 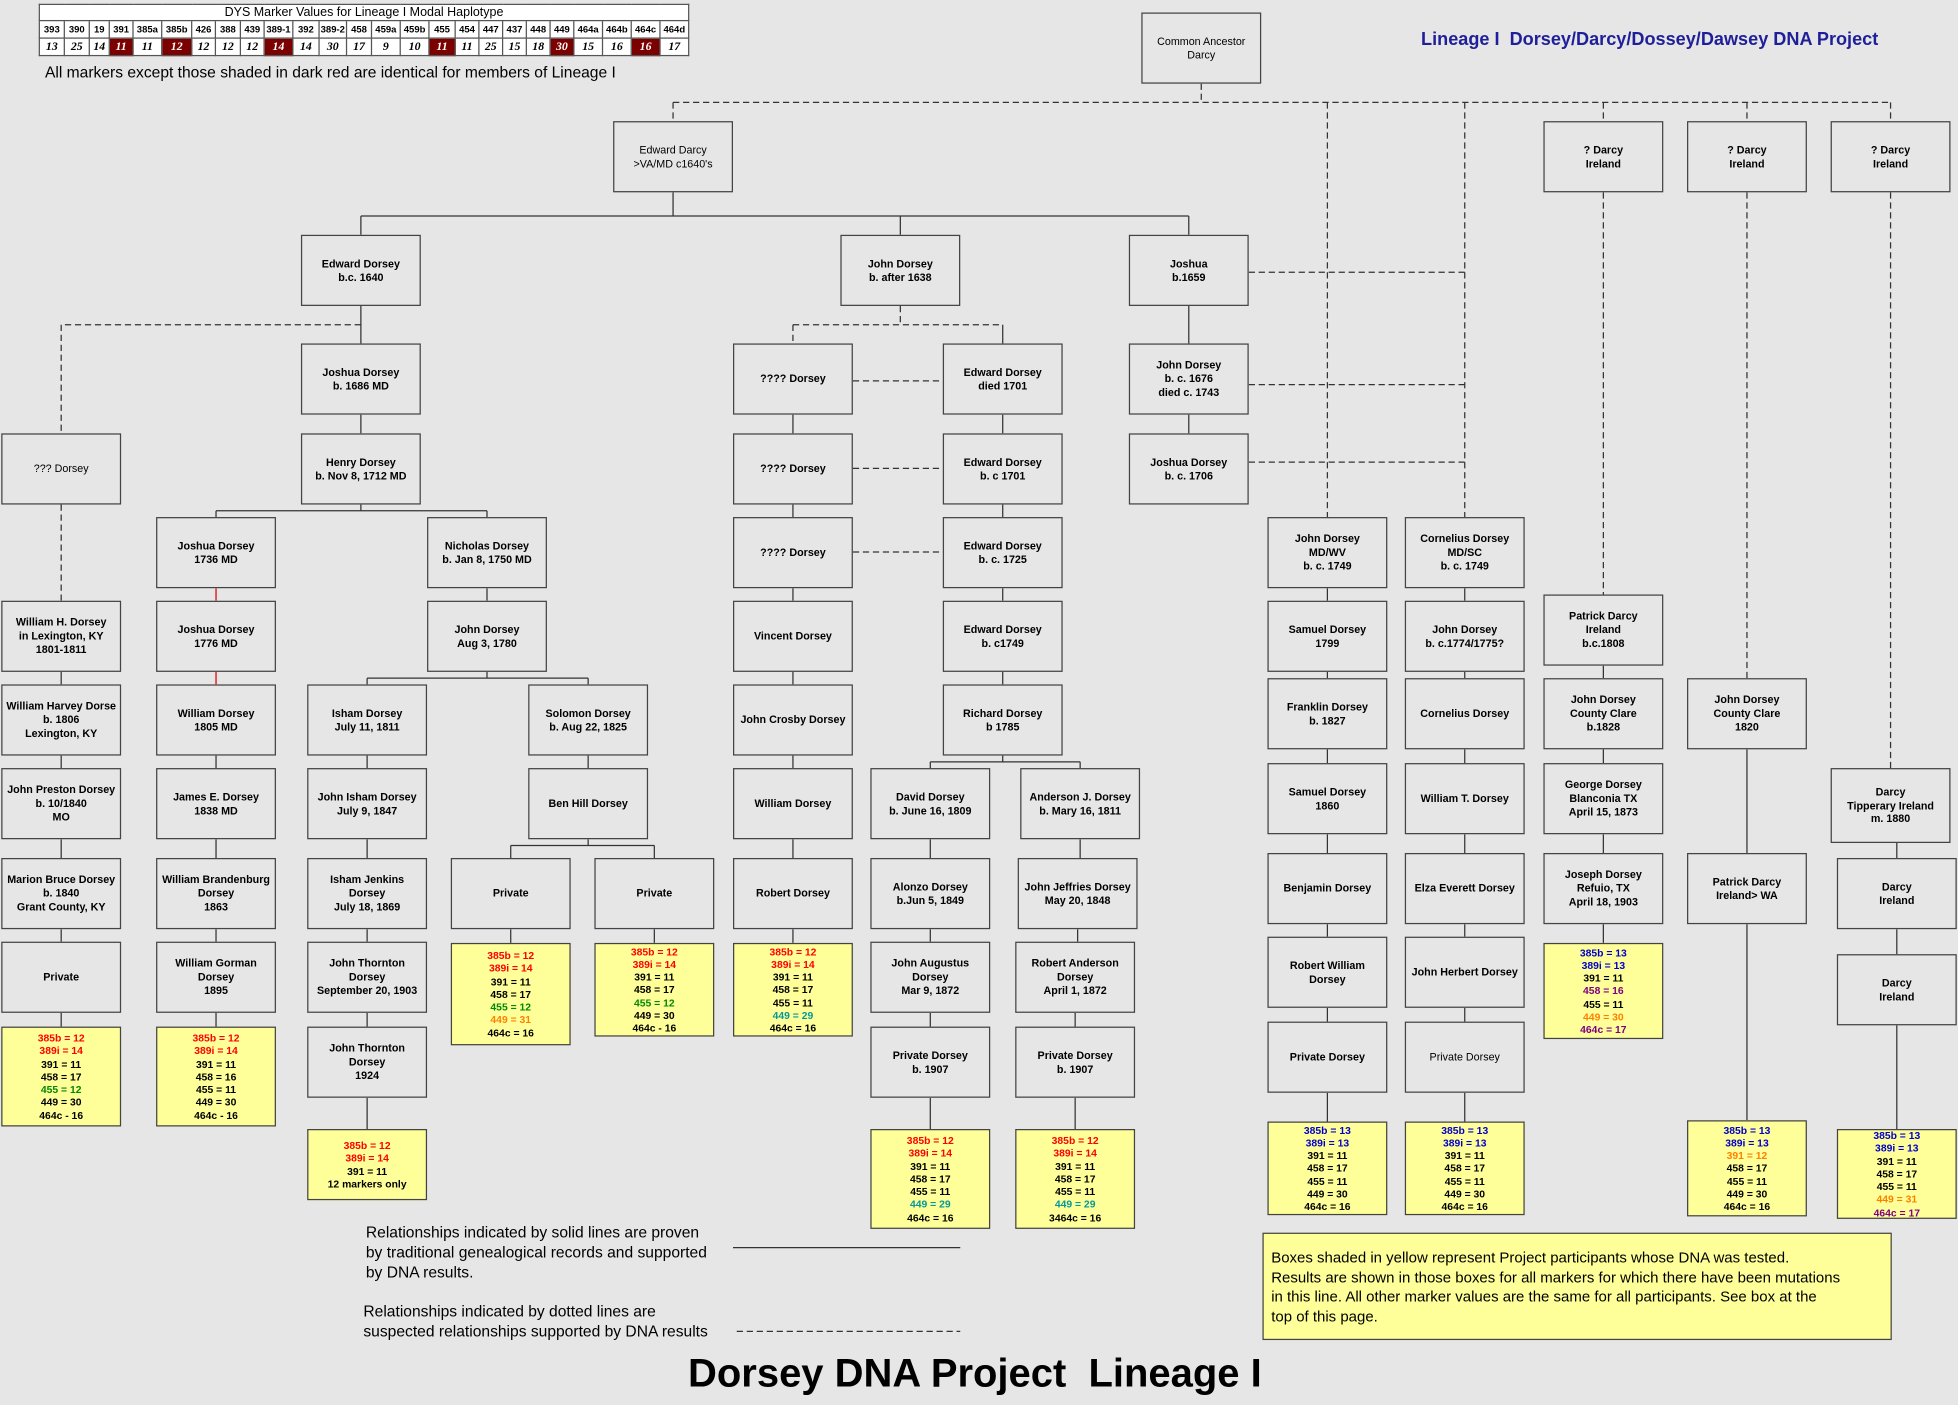 I want to click on marker-name: 385a, so click(x=147, y=29).